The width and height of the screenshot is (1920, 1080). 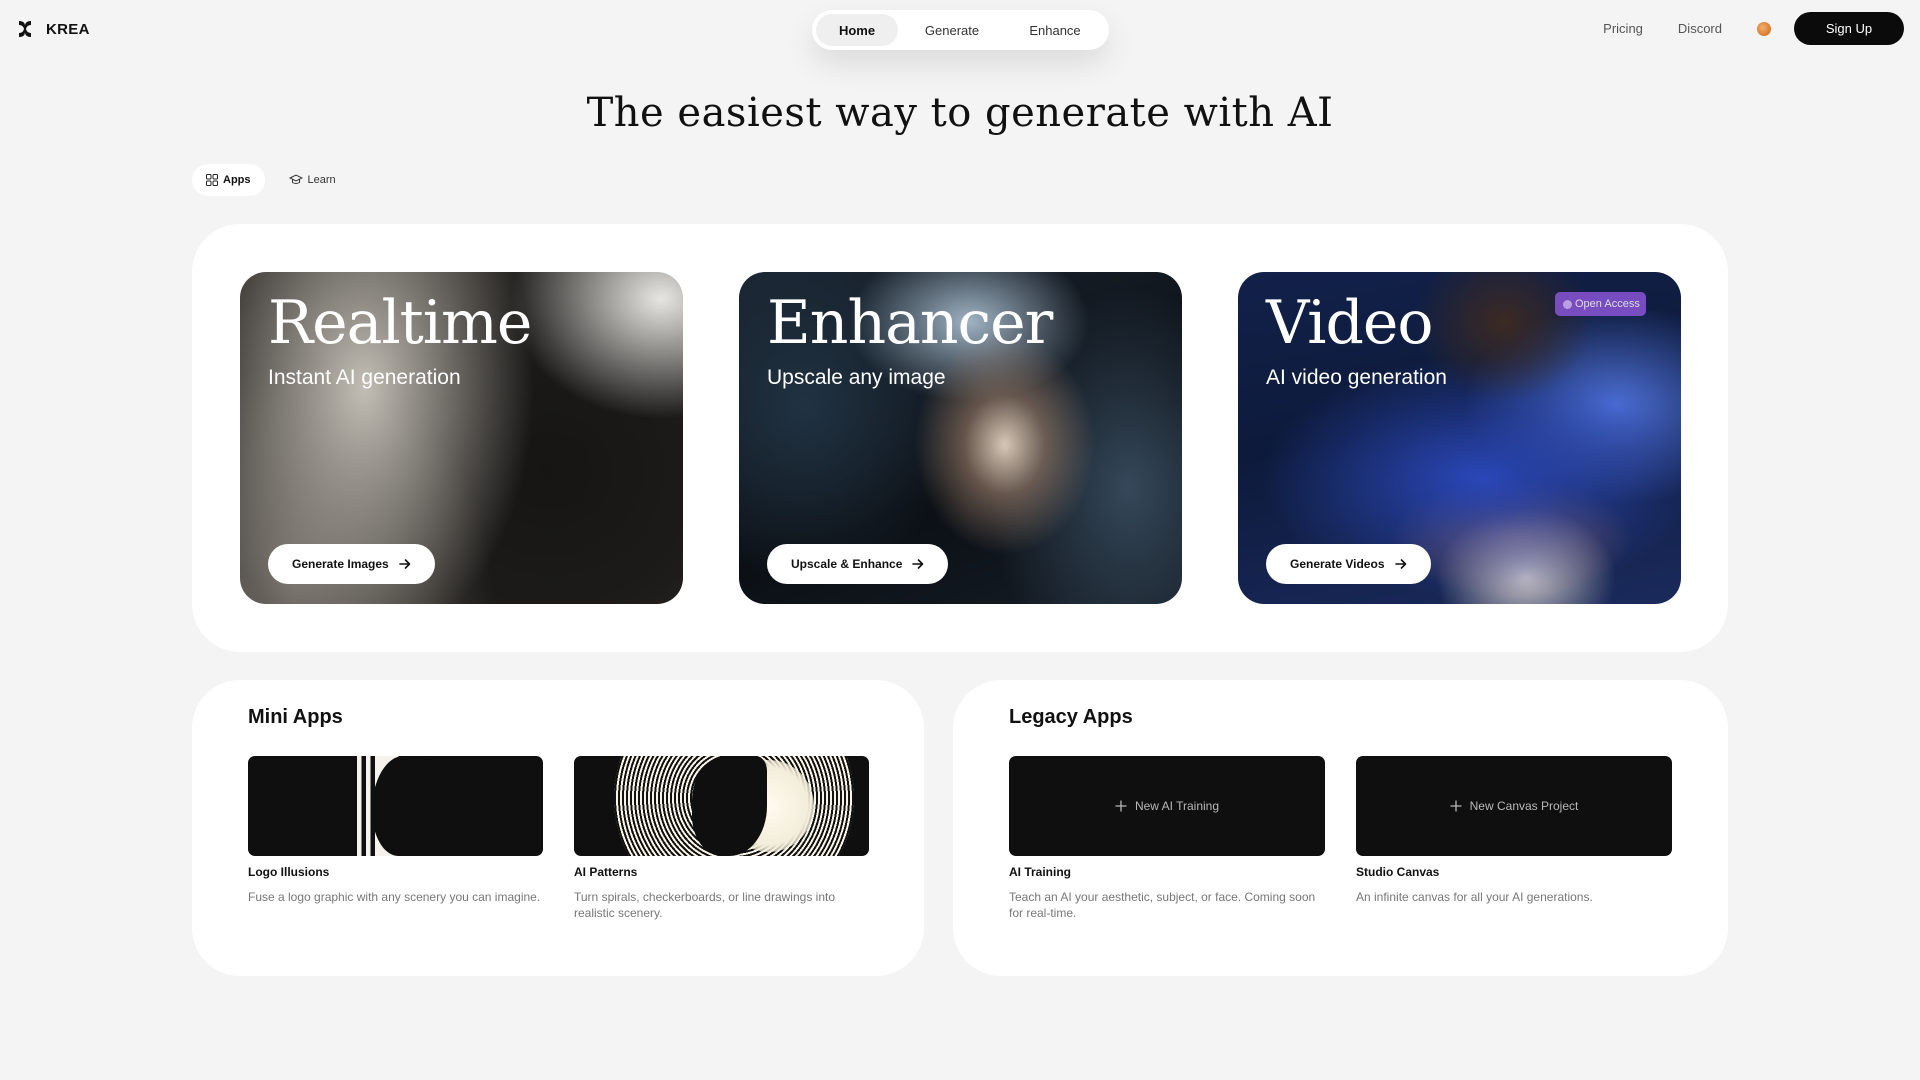 I want to click on enhancer-title: Enhancer, so click(x=910, y=323).